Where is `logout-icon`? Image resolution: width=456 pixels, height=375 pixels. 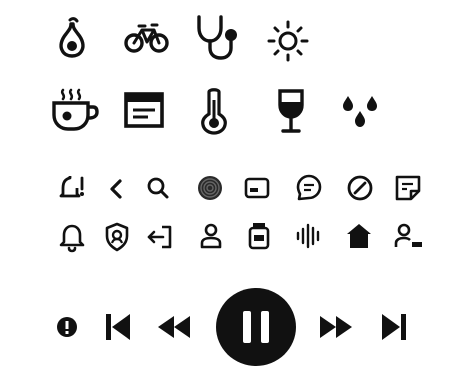
logout-icon is located at coordinates (160, 237).